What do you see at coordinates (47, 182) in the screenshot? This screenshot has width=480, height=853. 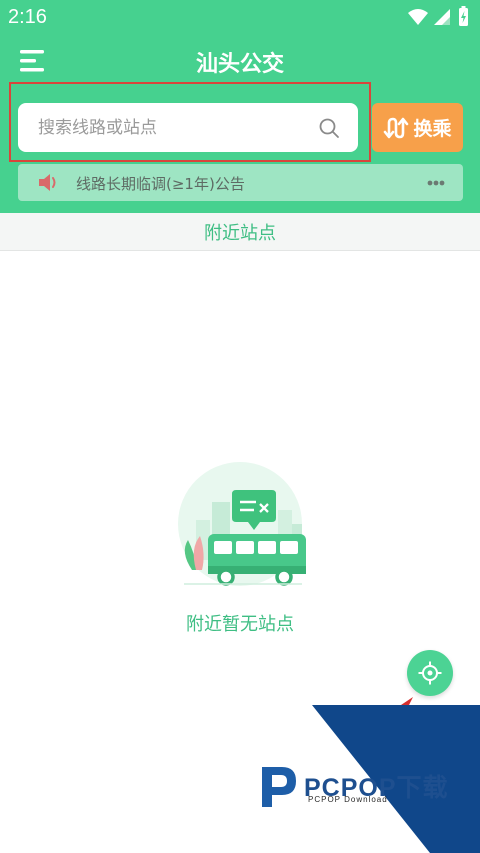 I see `speaker-icon` at bounding box center [47, 182].